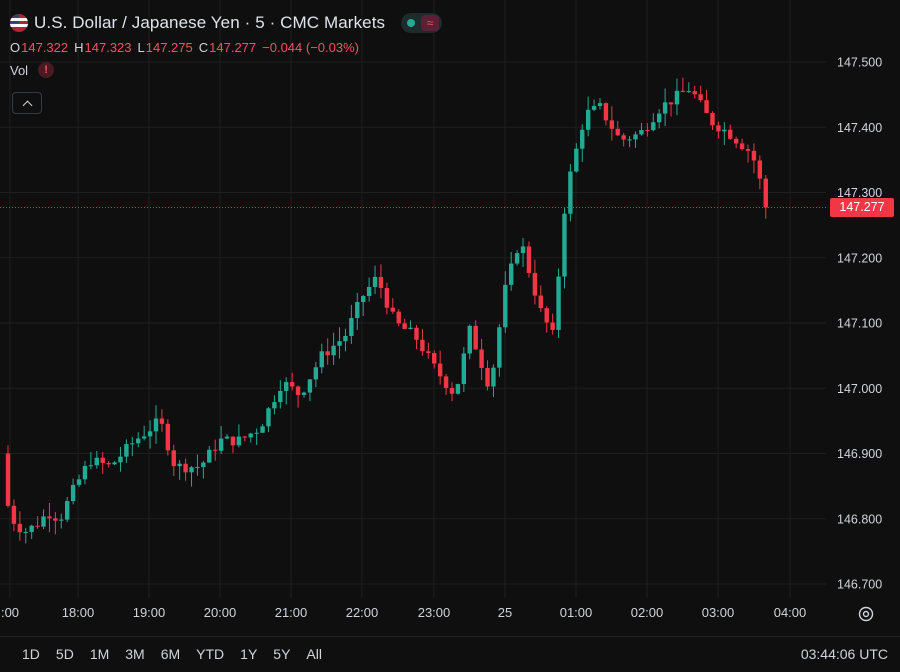 The image size is (900, 672). What do you see at coordinates (859, 128) in the screenshot?
I see `y-tick-label: 147.400` at bounding box center [859, 128].